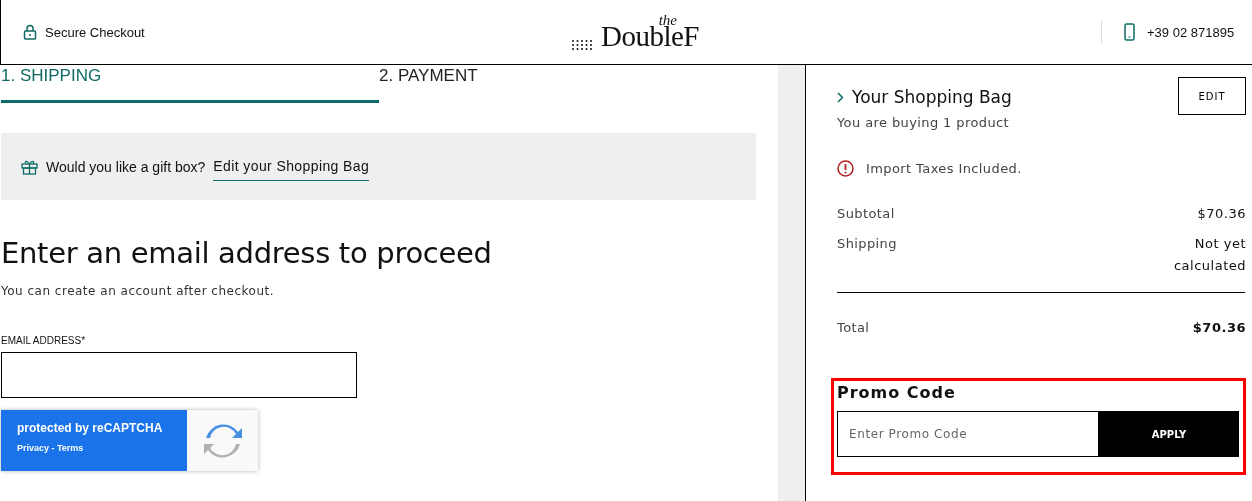 The height and width of the screenshot is (501, 1252). What do you see at coordinates (944, 168) in the screenshot?
I see `import-taxes-notice: Import Taxes Included.` at bounding box center [944, 168].